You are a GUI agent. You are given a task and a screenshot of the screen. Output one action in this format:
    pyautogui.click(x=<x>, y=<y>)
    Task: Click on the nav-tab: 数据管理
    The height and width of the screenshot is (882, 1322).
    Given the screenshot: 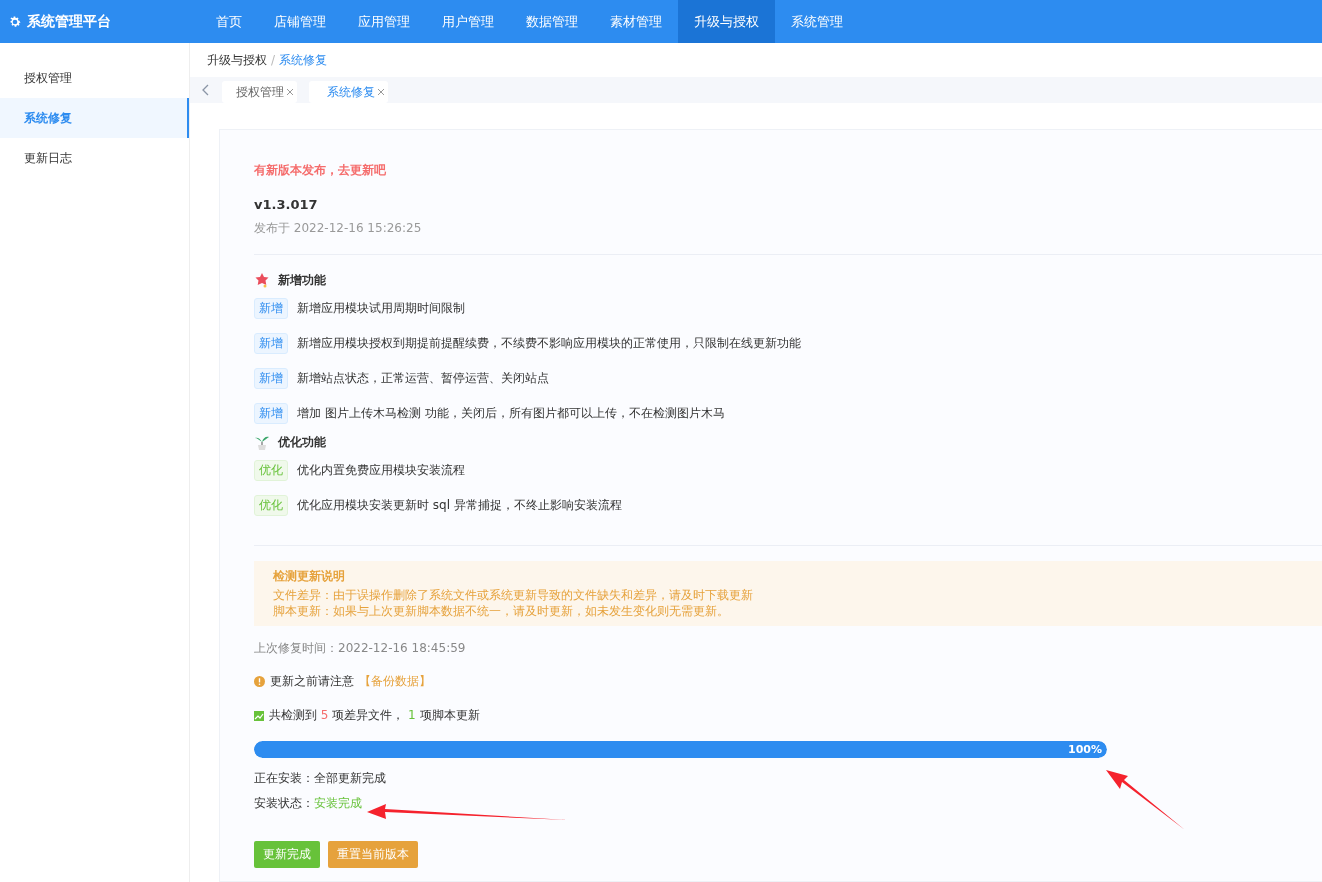 What is the action you would take?
    pyautogui.click(x=552, y=21)
    